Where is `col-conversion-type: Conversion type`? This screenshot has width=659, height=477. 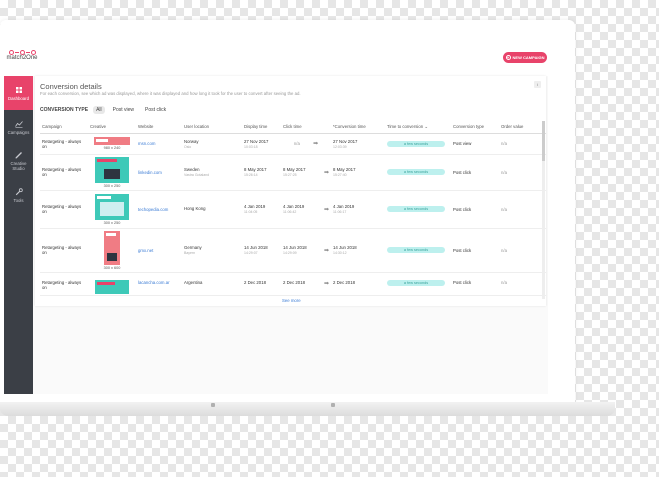 col-conversion-type: Conversion type is located at coordinates (475, 127).